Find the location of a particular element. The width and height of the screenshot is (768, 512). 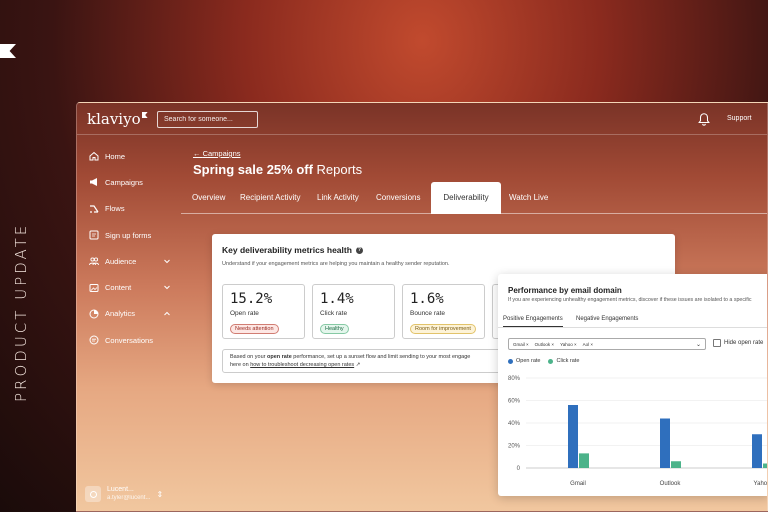

tab-overview: Overview is located at coordinates (208, 198).